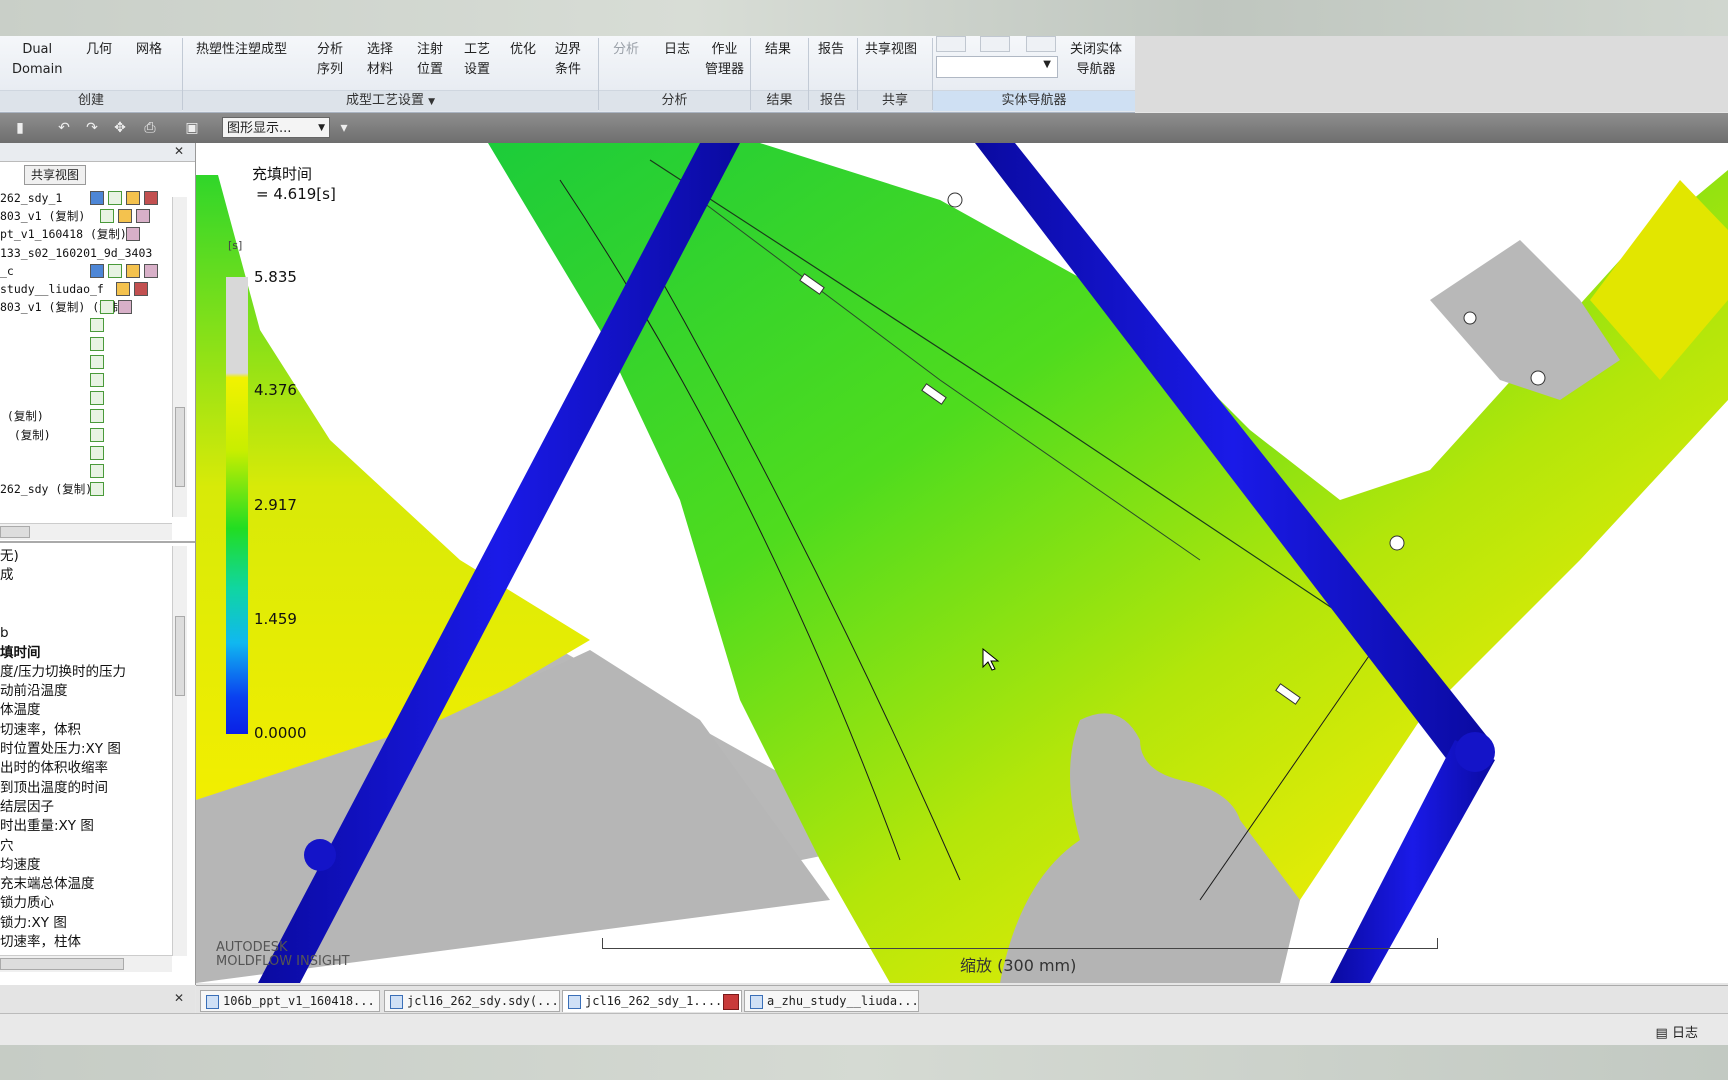  What do you see at coordinates (831, 50) in the screenshot?
I see `ribbon-button: 报告` at bounding box center [831, 50].